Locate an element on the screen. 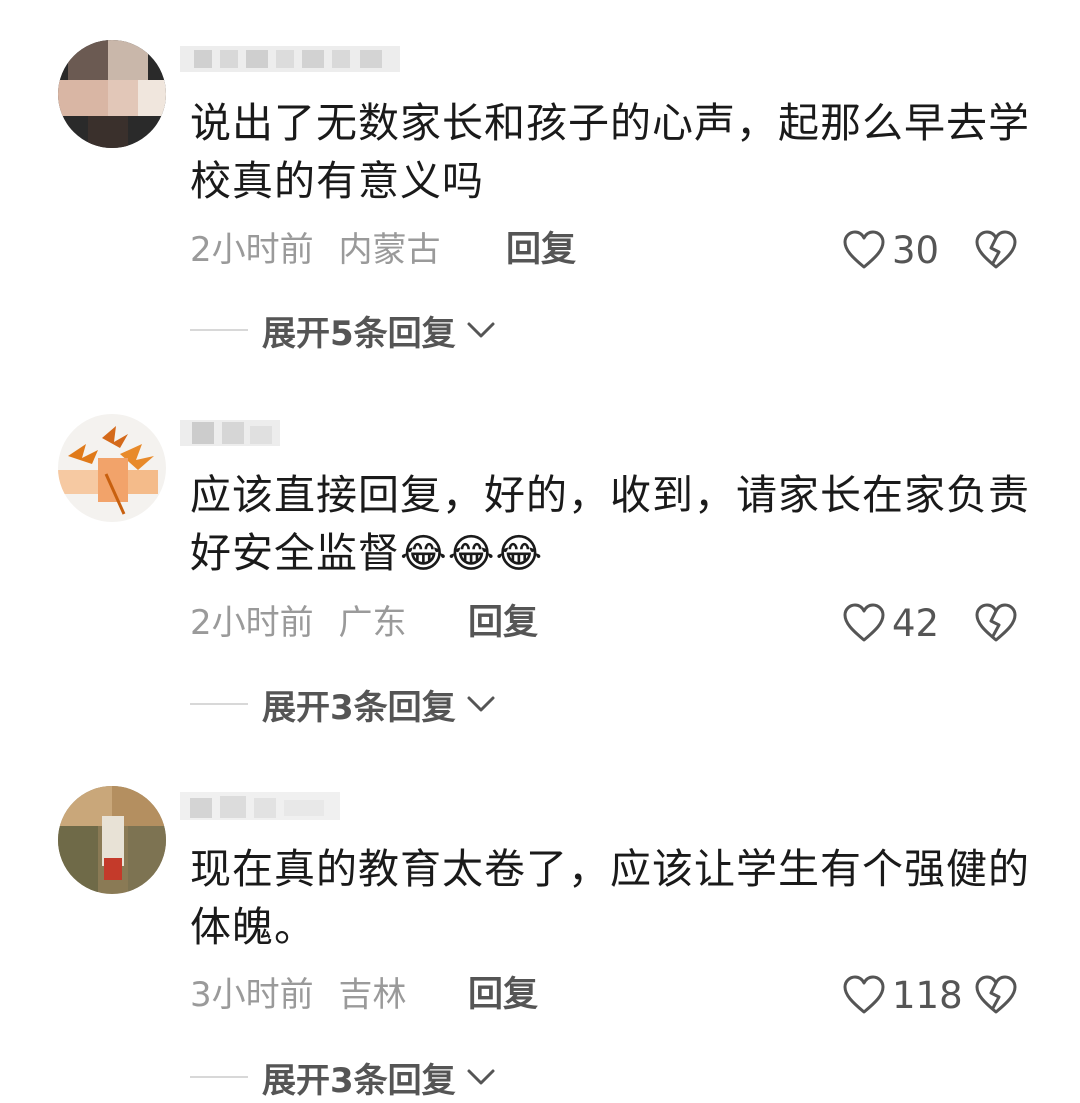 This screenshot has height=1103, width=1080. comment-text-content: 说出了无数家长和孩子的心声，起那么早去学校真的有意义吗 is located at coordinates (610, 152).